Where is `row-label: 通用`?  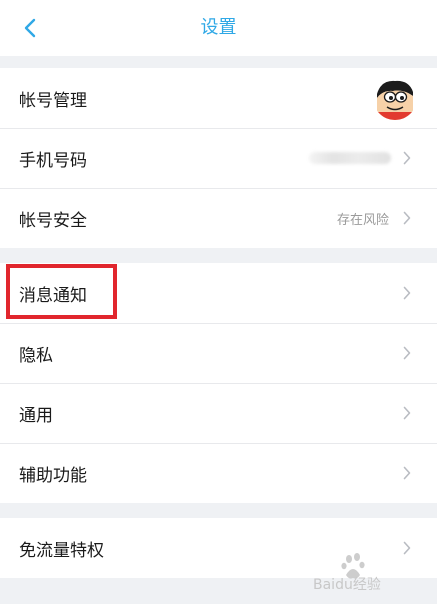 row-label: 通用 is located at coordinates (36, 415).